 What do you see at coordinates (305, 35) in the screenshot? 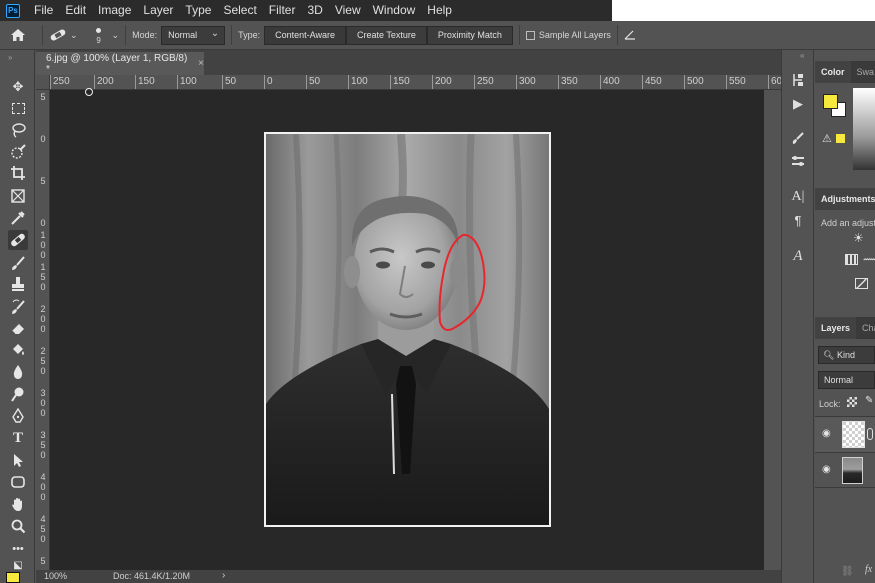
I see `content-aware-button: Content-Aware` at bounding box center [305, 35].